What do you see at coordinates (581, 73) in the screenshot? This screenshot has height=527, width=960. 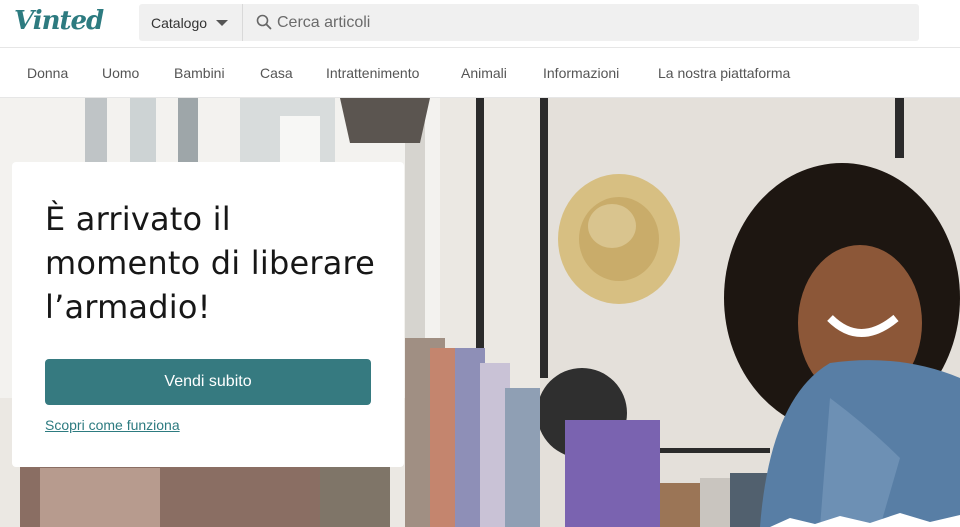 I see `nav-item-informazioni: Informazioni` at bounding box center [581, 73].